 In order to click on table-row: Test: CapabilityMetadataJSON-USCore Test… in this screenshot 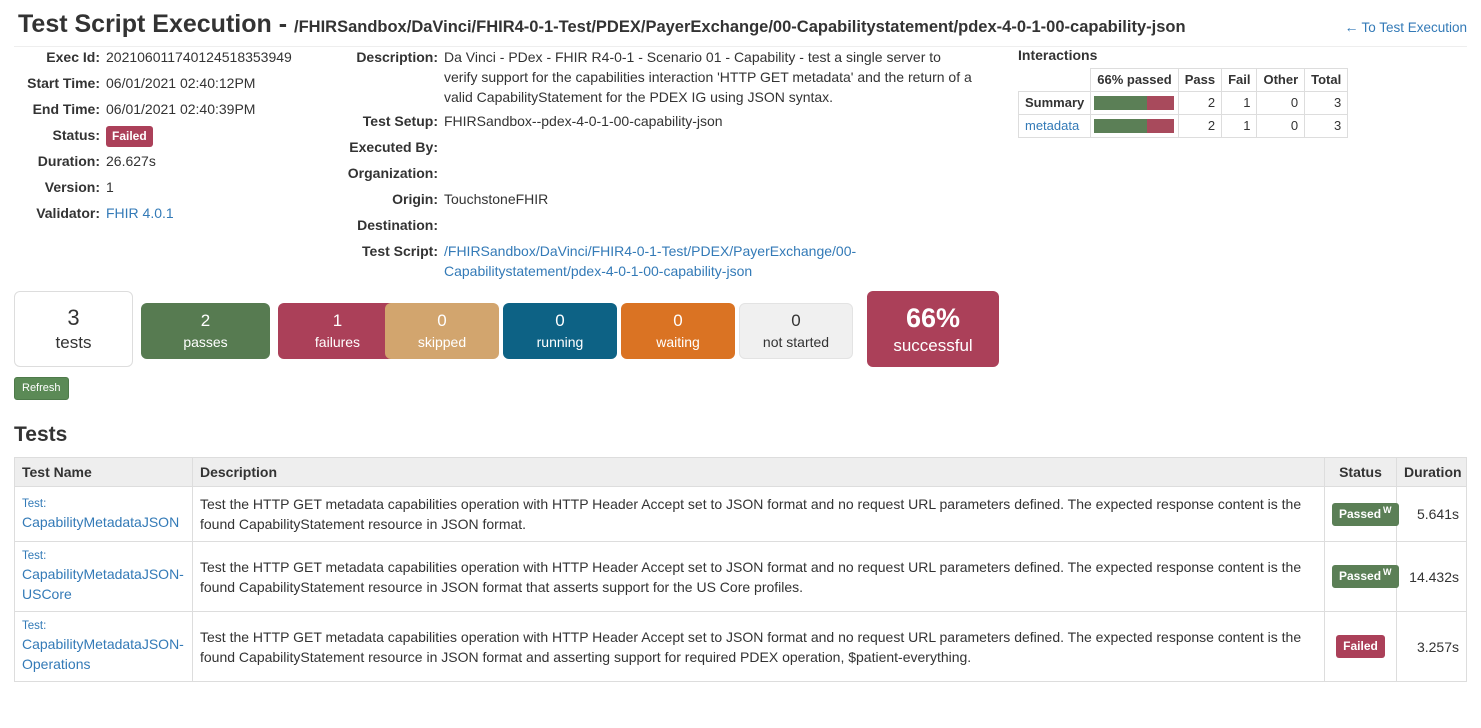, I will do `click(740, 576)`.